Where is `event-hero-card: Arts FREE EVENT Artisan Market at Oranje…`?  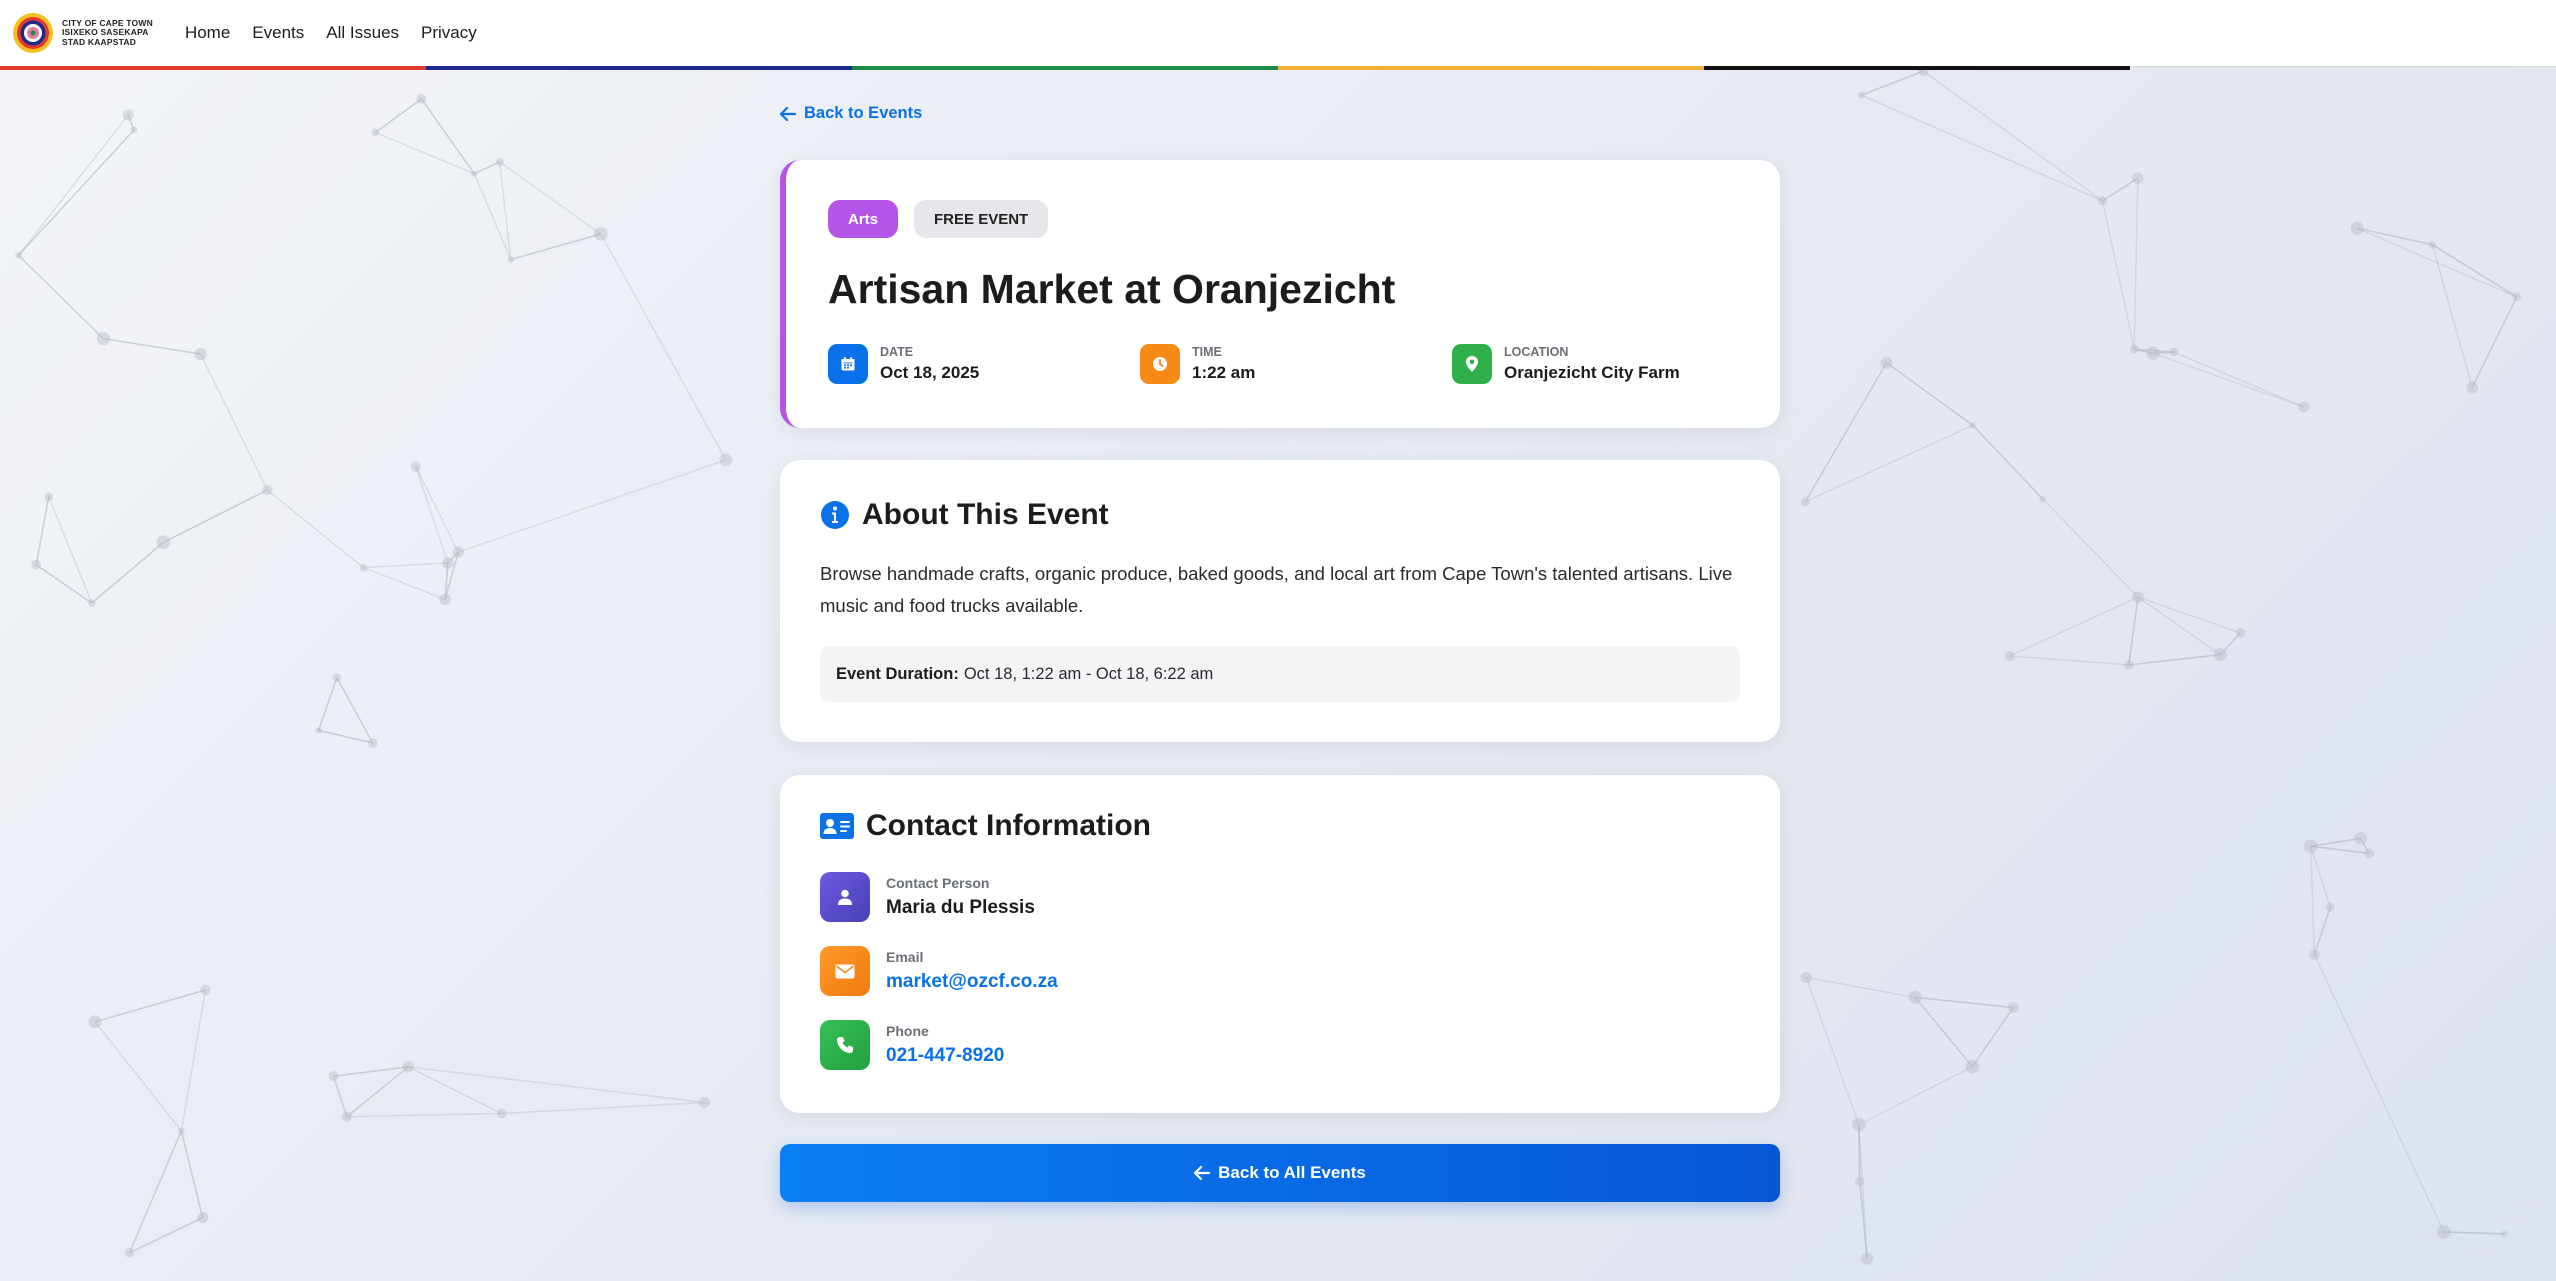
event-hero-card: Arts FREE EVENT Artisan Market at Oranje… is located at coordinates (1280, 294).